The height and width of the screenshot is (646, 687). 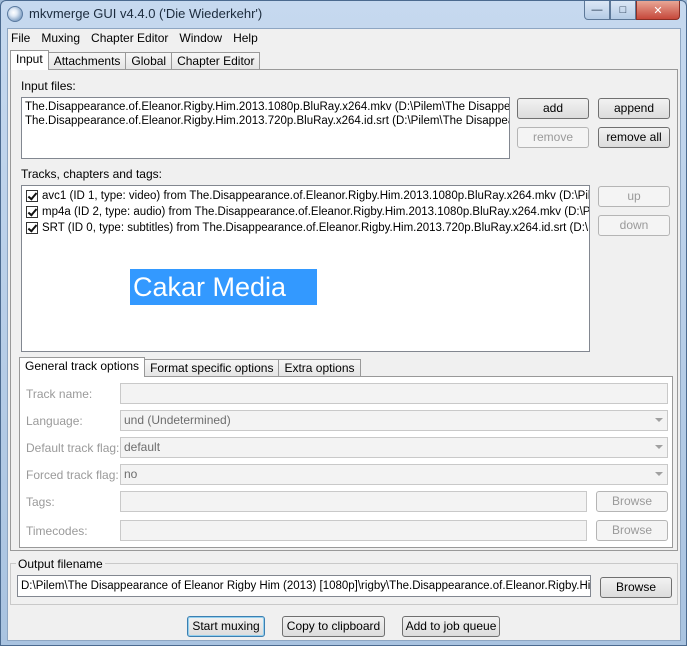 What do you see at coordinates (54, 421) in the screenshot?
I see `language-label: Language:` at bounding box center [54, 421].